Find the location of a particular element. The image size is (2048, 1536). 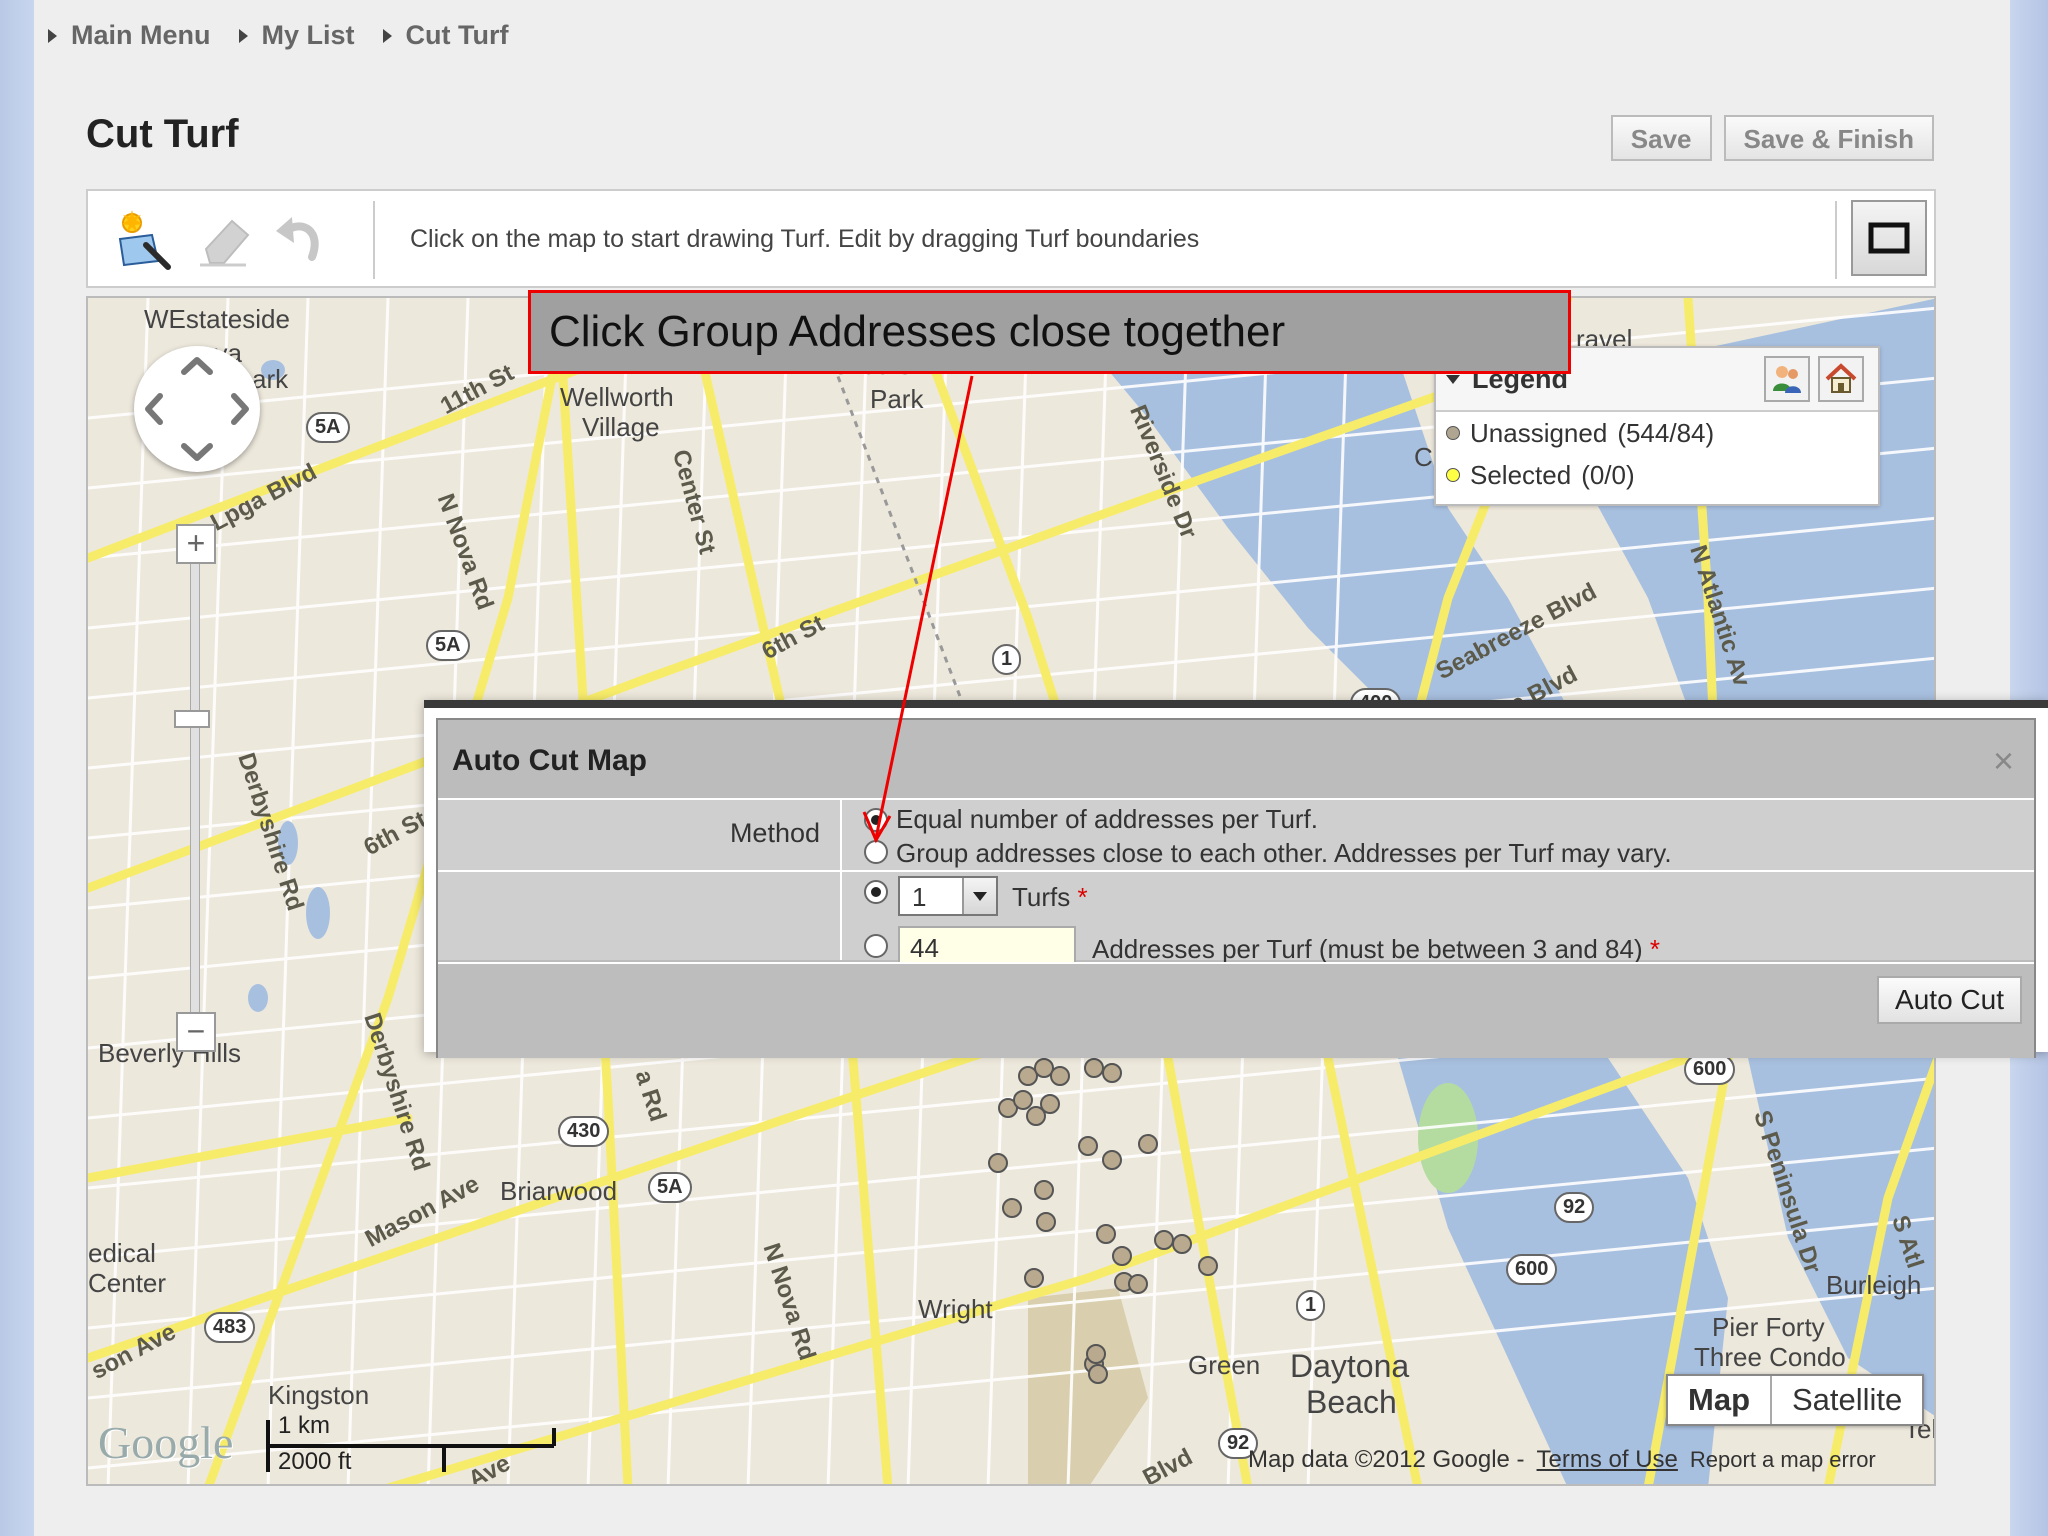

dialog-title: Auto Cut Map is located at coordinates (549, 760).